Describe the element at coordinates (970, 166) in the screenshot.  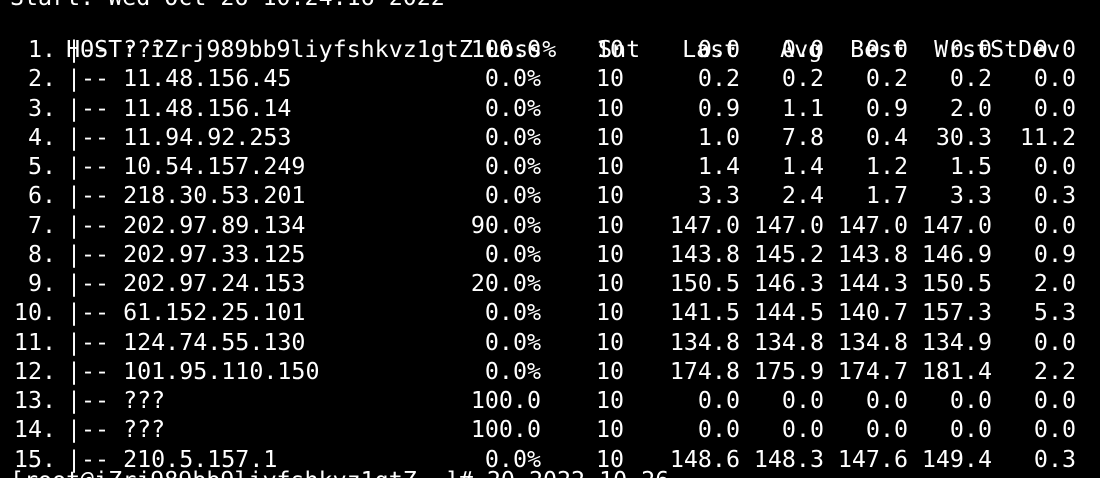
I see `hop-wrst: 1.5` at that location.